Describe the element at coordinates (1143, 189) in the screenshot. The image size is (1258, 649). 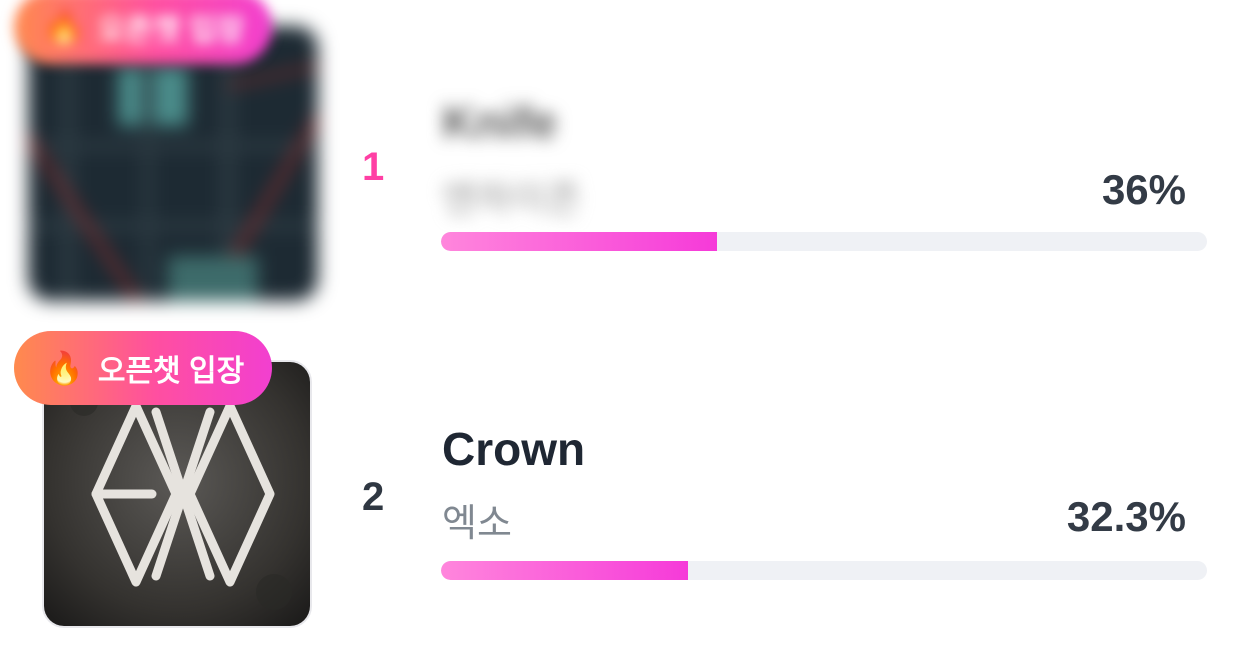
I see `vote-percent: 36%` at that location.